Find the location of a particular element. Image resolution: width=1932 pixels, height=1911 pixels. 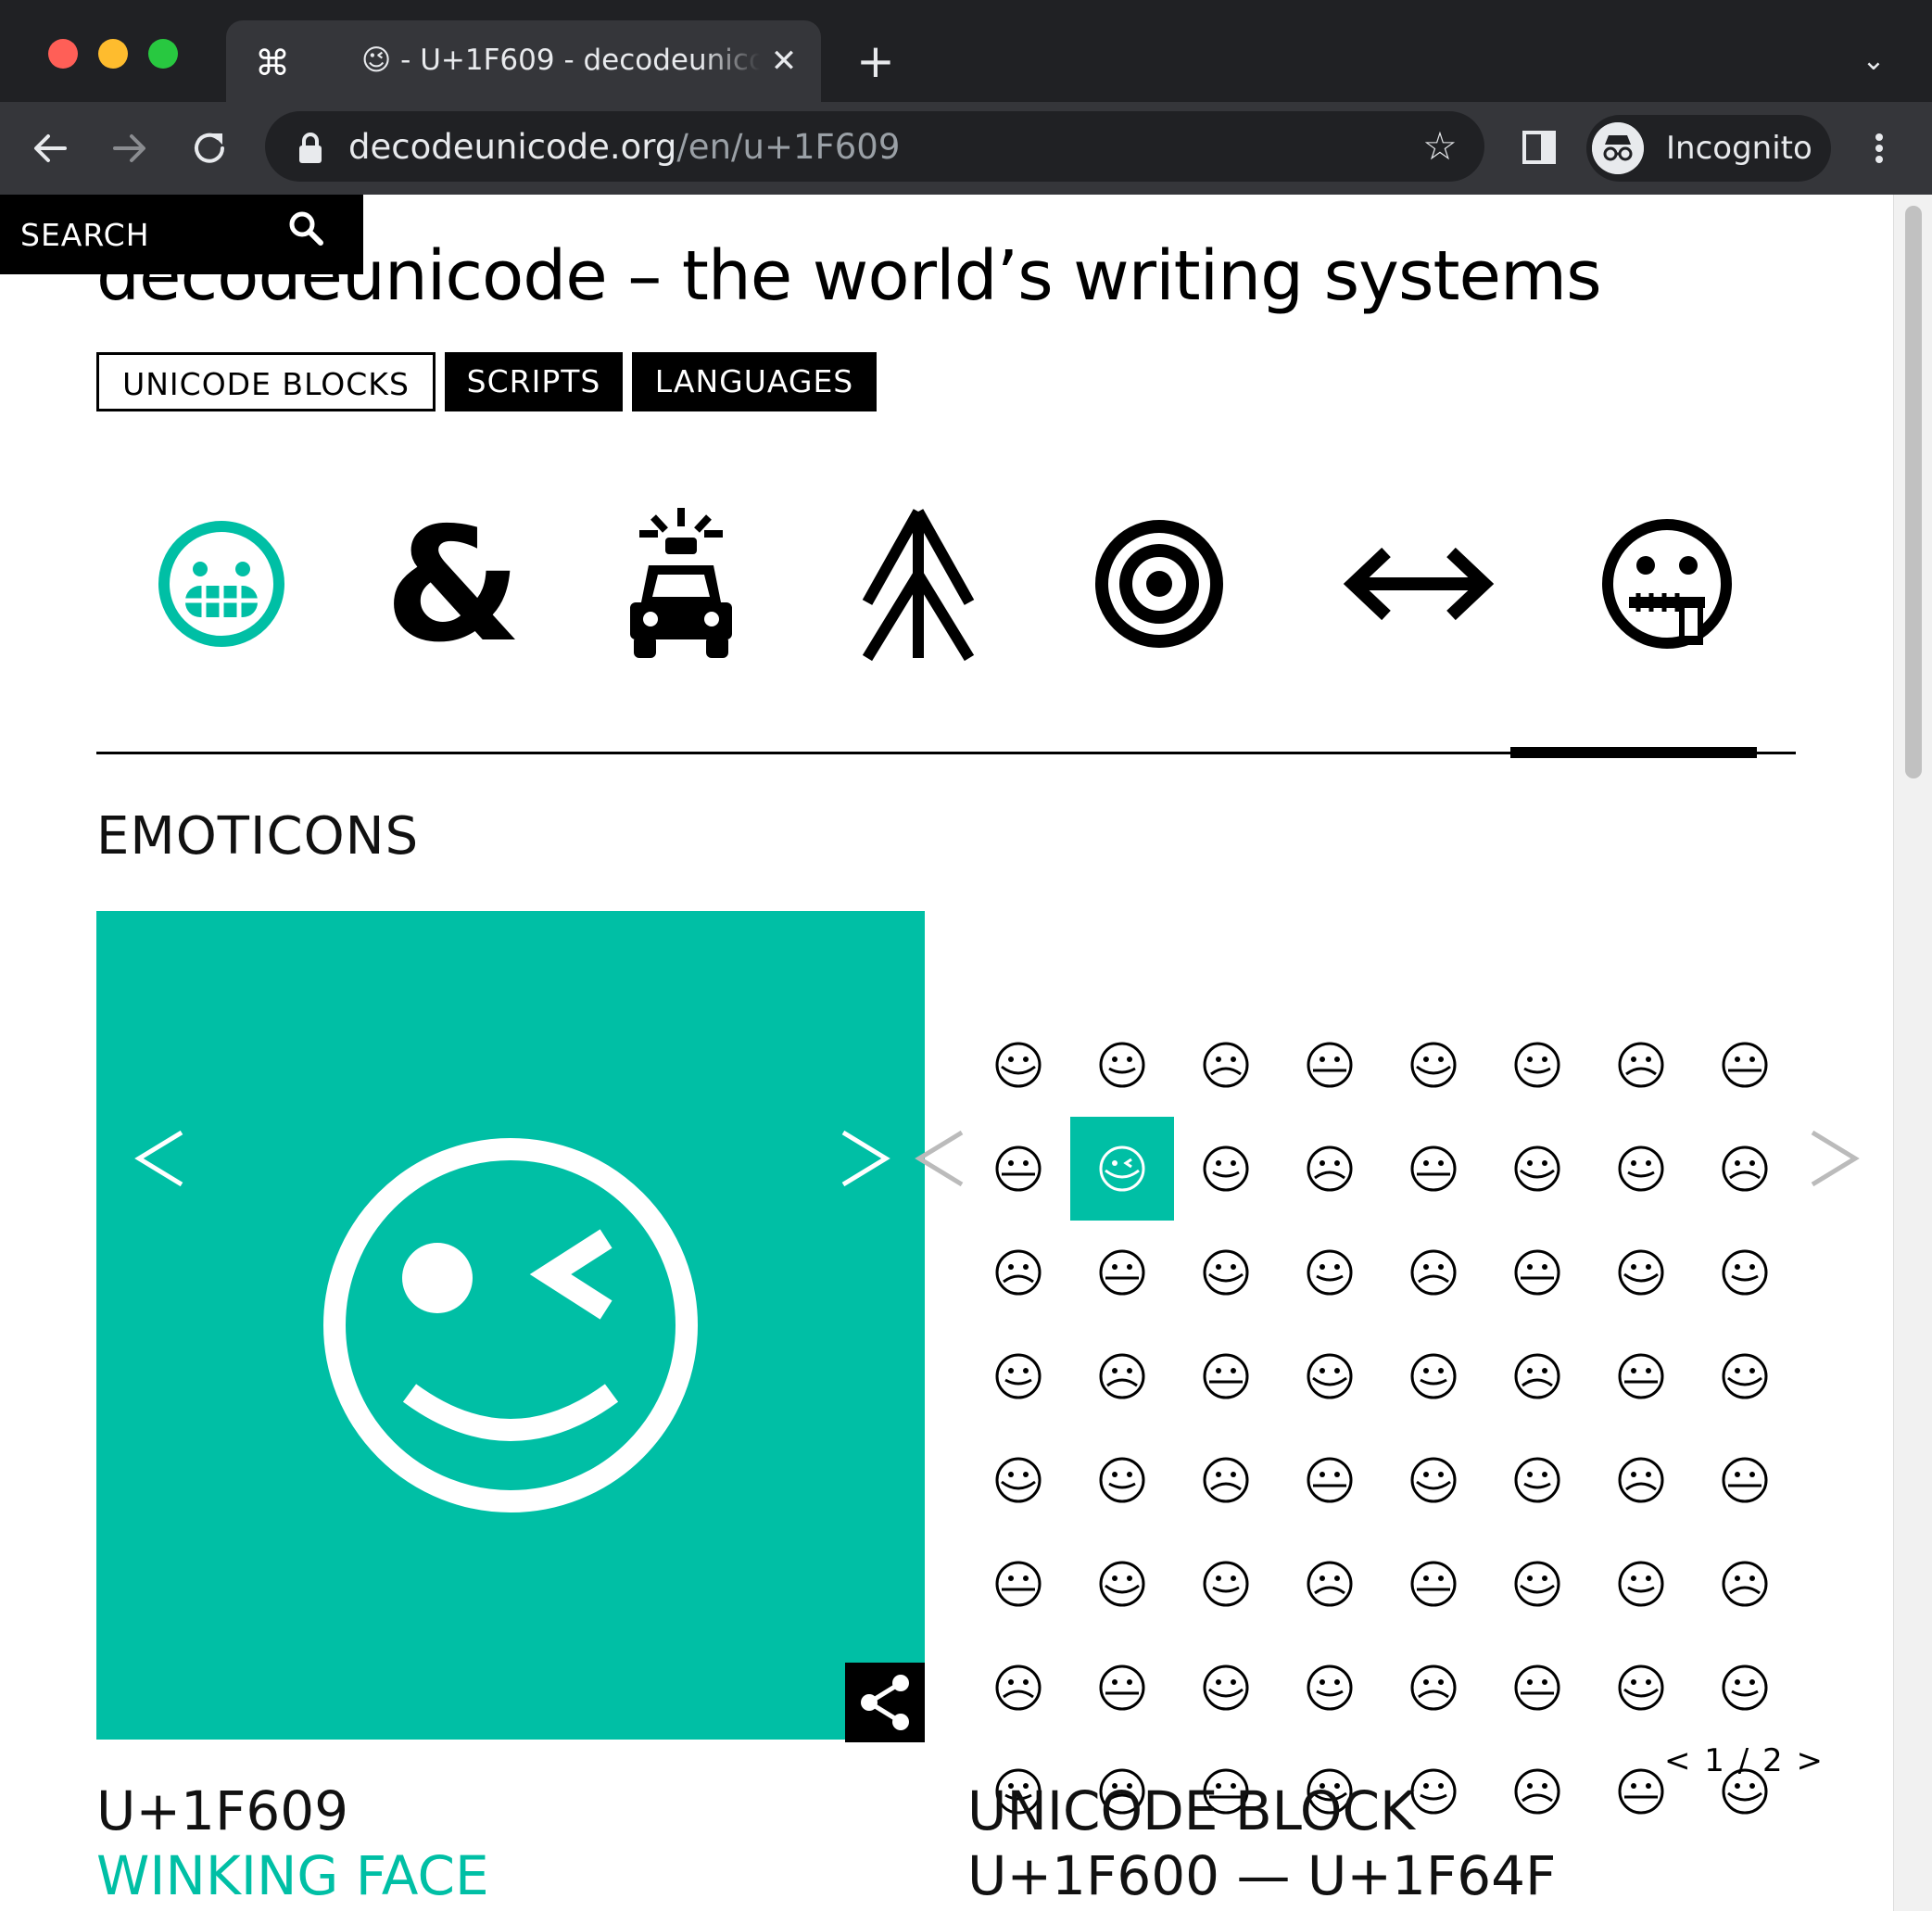

plus-icon: + is located at coordinates (876, 61).